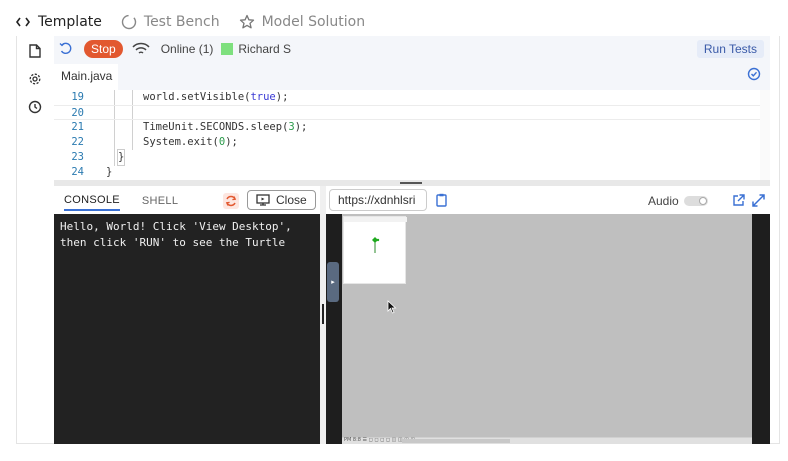  Describe the element at coordinates (765, 135) in the screenshot. I see `editor-scrollbar` at that location.